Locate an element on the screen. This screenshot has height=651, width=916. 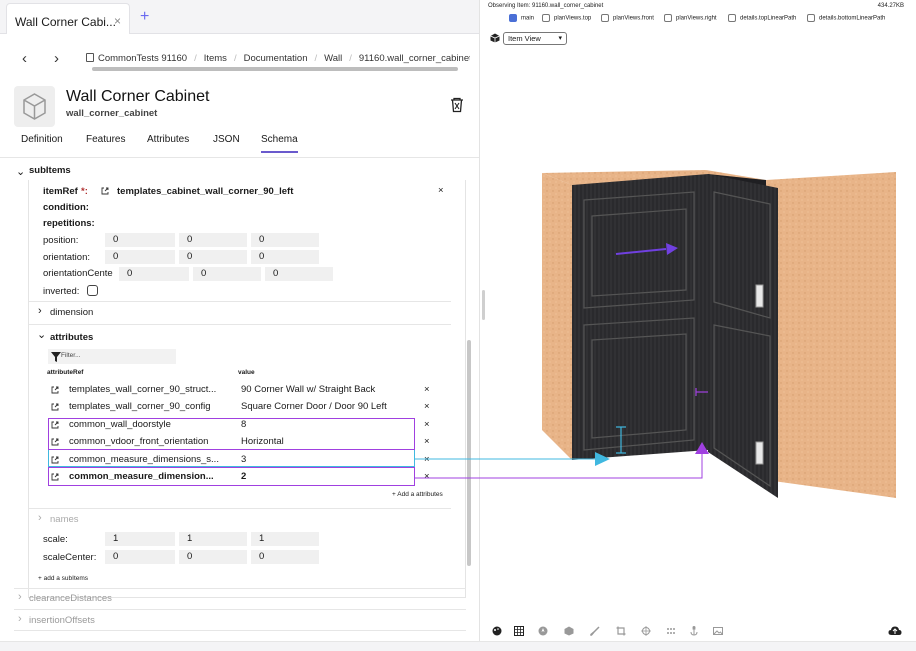
view-checkbox-top-linear: details.topLinearPath is located at coordinates (762, 18).